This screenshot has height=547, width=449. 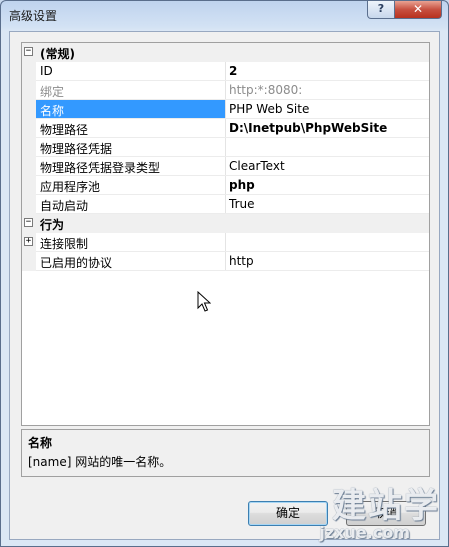 What do you see at coordinates (57, 54) in the screenshot?
I see `category-label: (常规)` at bounding box center [57, 54].